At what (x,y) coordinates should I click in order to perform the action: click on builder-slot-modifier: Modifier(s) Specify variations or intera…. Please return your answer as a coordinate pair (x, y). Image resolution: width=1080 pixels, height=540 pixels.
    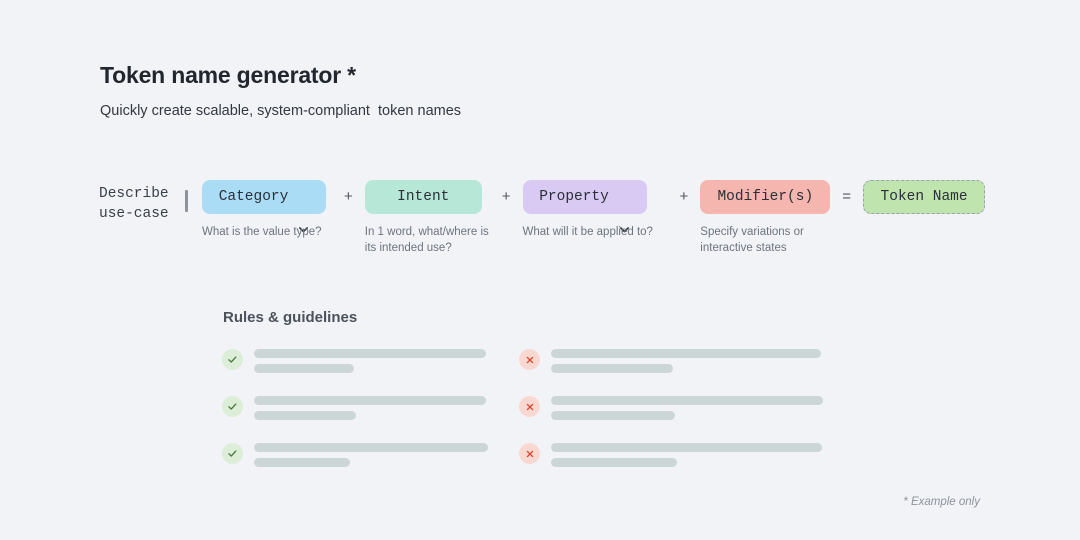
    Looking at the image, I should click on (765, 218).